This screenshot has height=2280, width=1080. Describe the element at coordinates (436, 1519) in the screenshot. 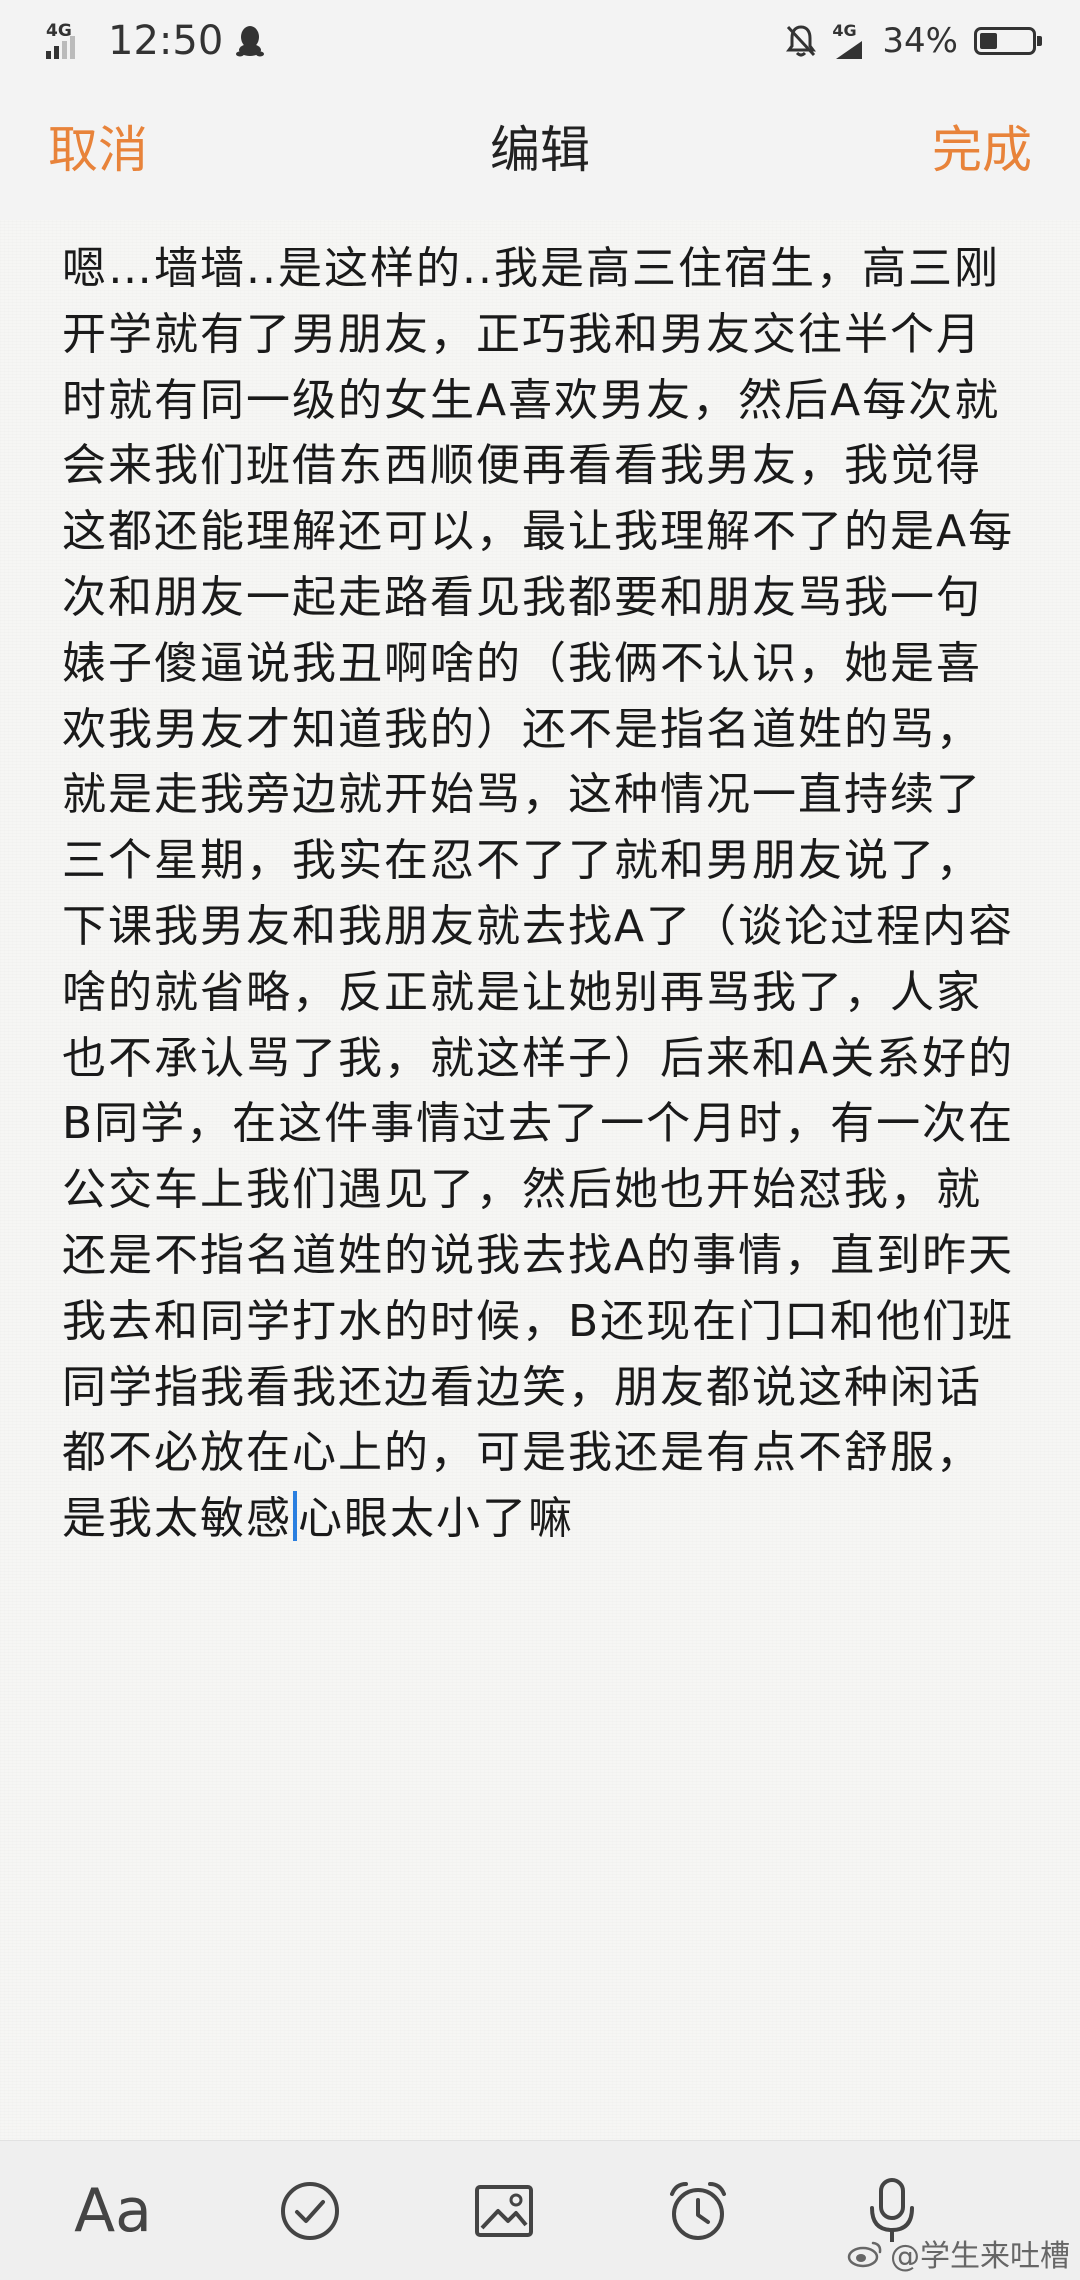

I see `note-text-after-cursor: 心眼太小了嘛` at that location.